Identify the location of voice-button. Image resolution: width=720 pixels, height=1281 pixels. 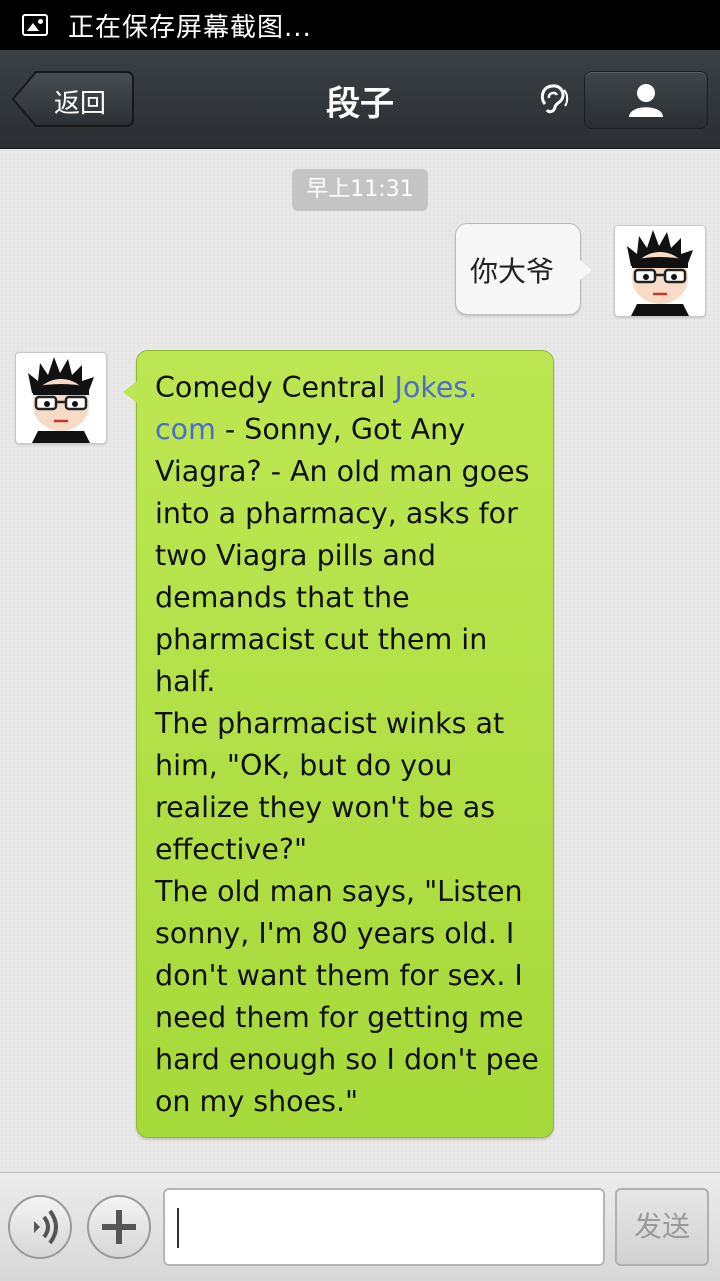
(40, 1227).